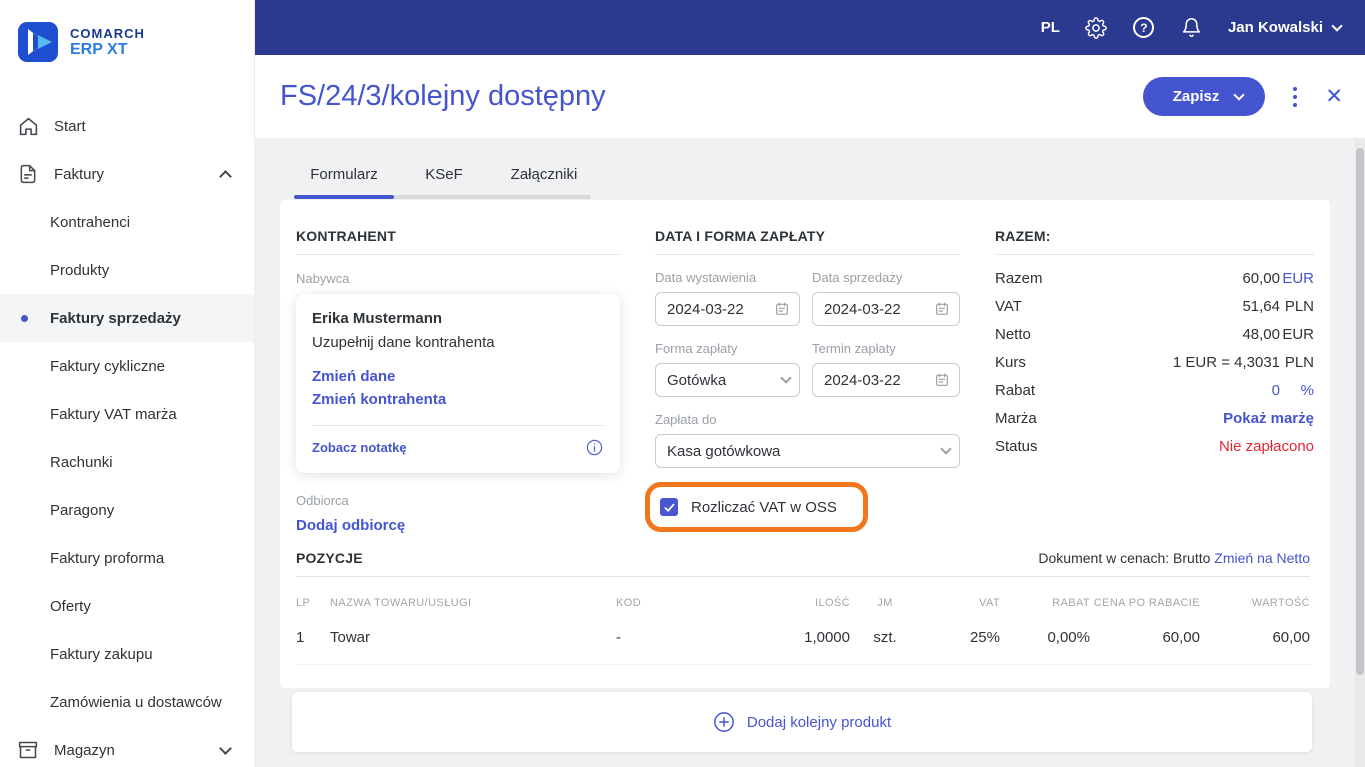 This screenshot has width=1365, height=767. What do you see at coordinates (458, 525) in the screenshot?
I see `add-receiver-link: Dodaj odbiorcę` at bounding box center [458, 525].